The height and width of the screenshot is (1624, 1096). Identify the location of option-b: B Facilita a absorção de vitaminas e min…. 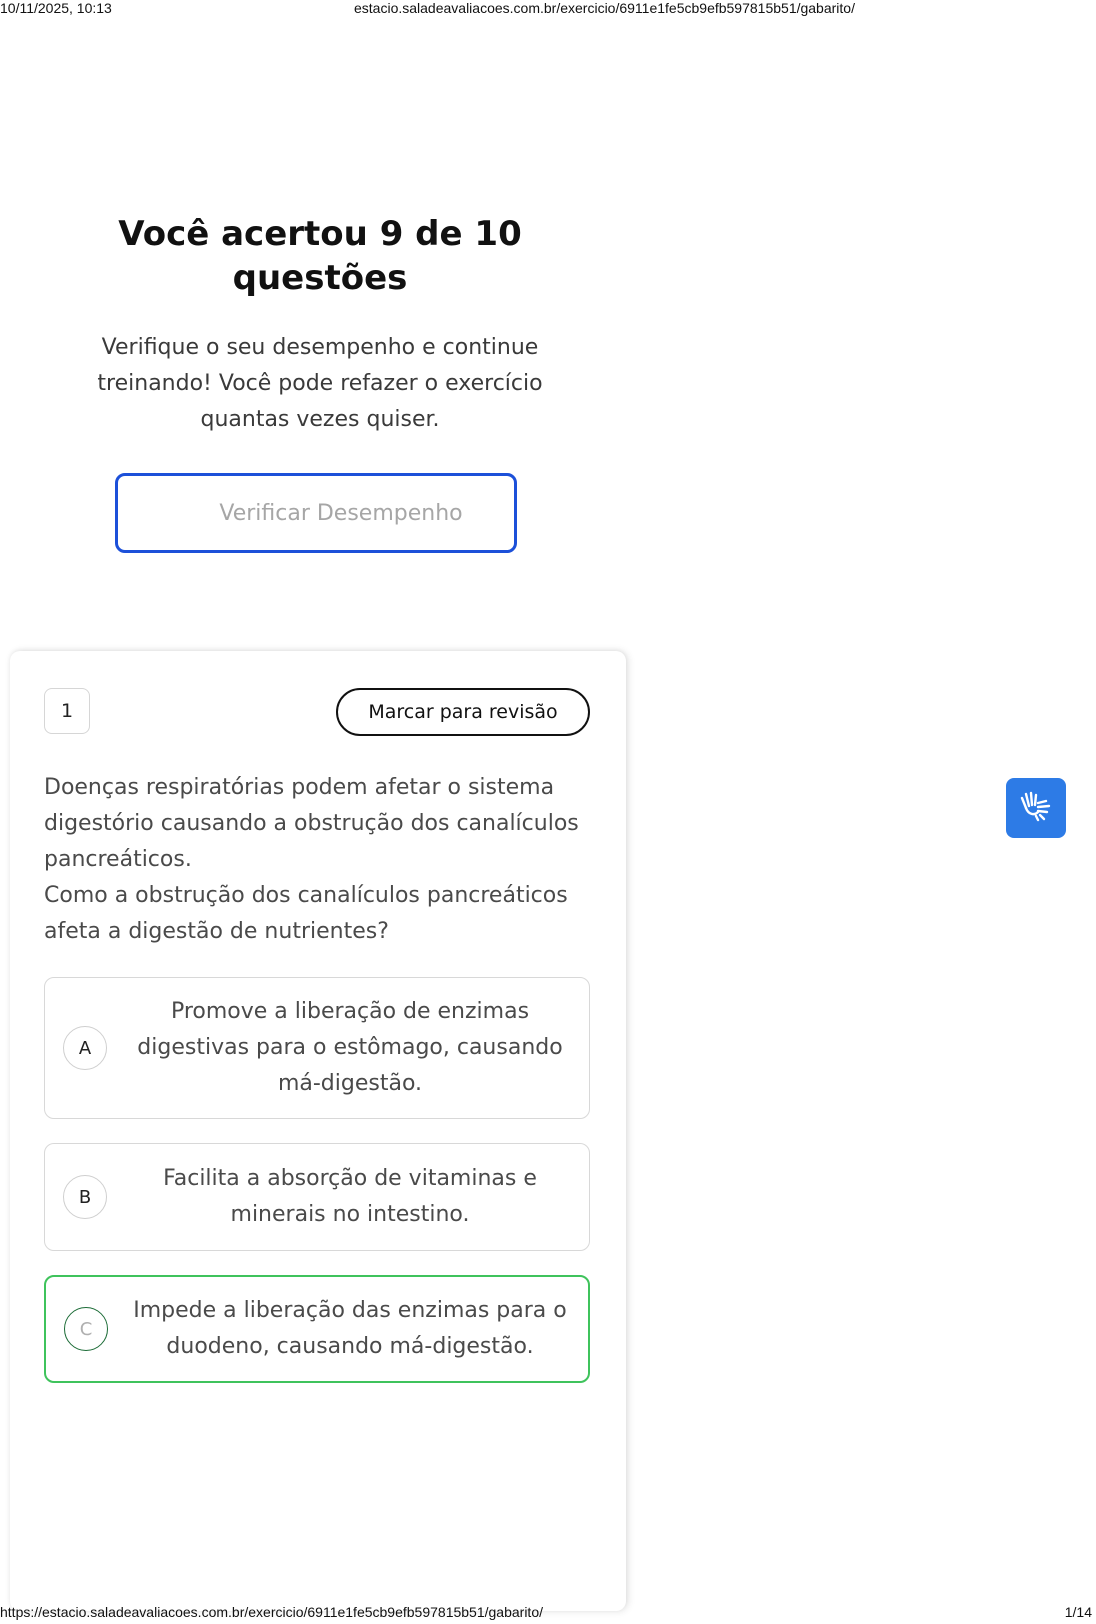
(317, 1197).